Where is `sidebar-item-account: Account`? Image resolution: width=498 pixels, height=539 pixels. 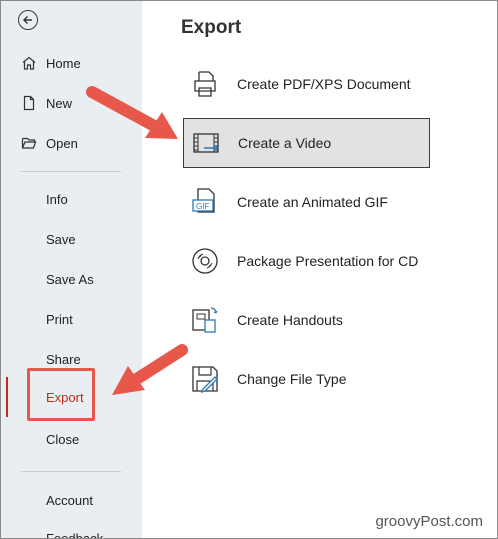
sidebar-item-account: Account is located at coordinates (71, 500).